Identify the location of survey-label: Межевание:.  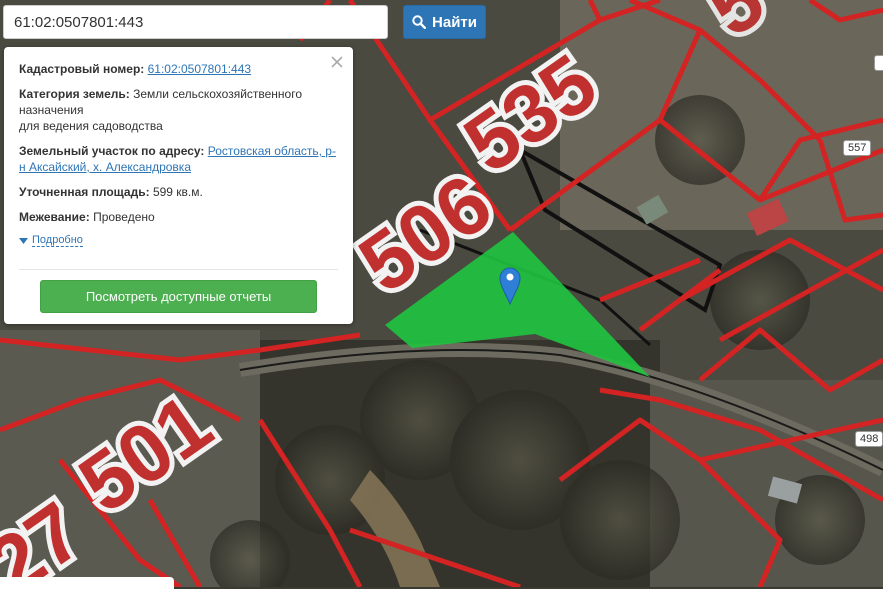
(54, 217).